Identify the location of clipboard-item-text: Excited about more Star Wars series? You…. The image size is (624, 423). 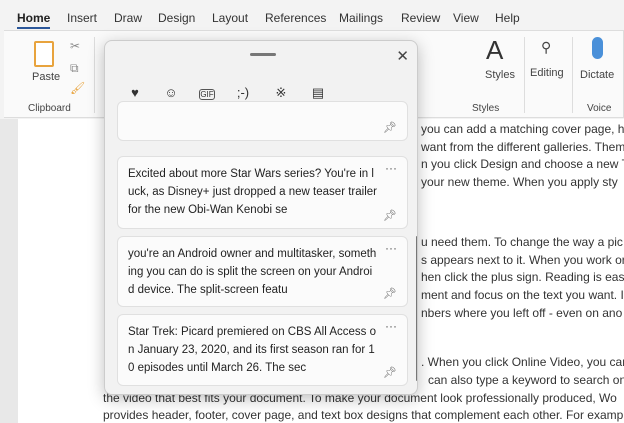
(252, 192).